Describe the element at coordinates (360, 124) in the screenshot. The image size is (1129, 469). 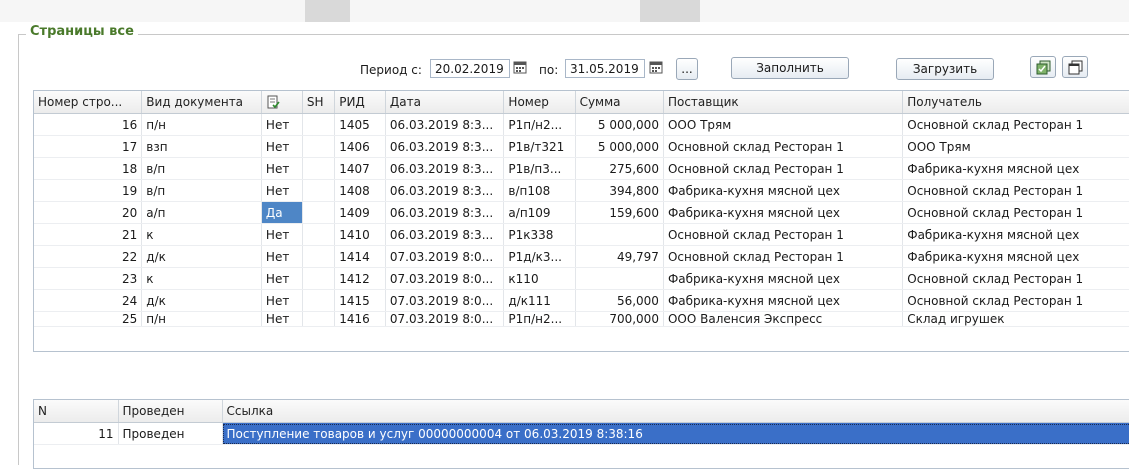
I see `cell-rid: 1405` at that location.